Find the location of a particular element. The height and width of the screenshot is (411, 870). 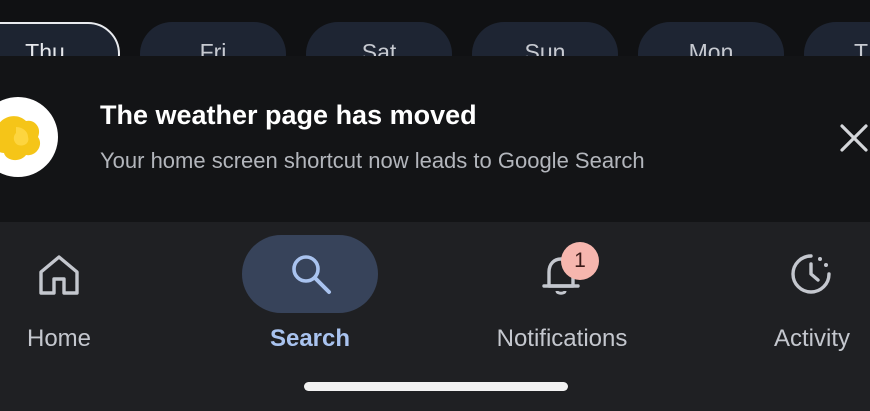

banner-title: The weather page has moved is located at coordinates (288, 115).